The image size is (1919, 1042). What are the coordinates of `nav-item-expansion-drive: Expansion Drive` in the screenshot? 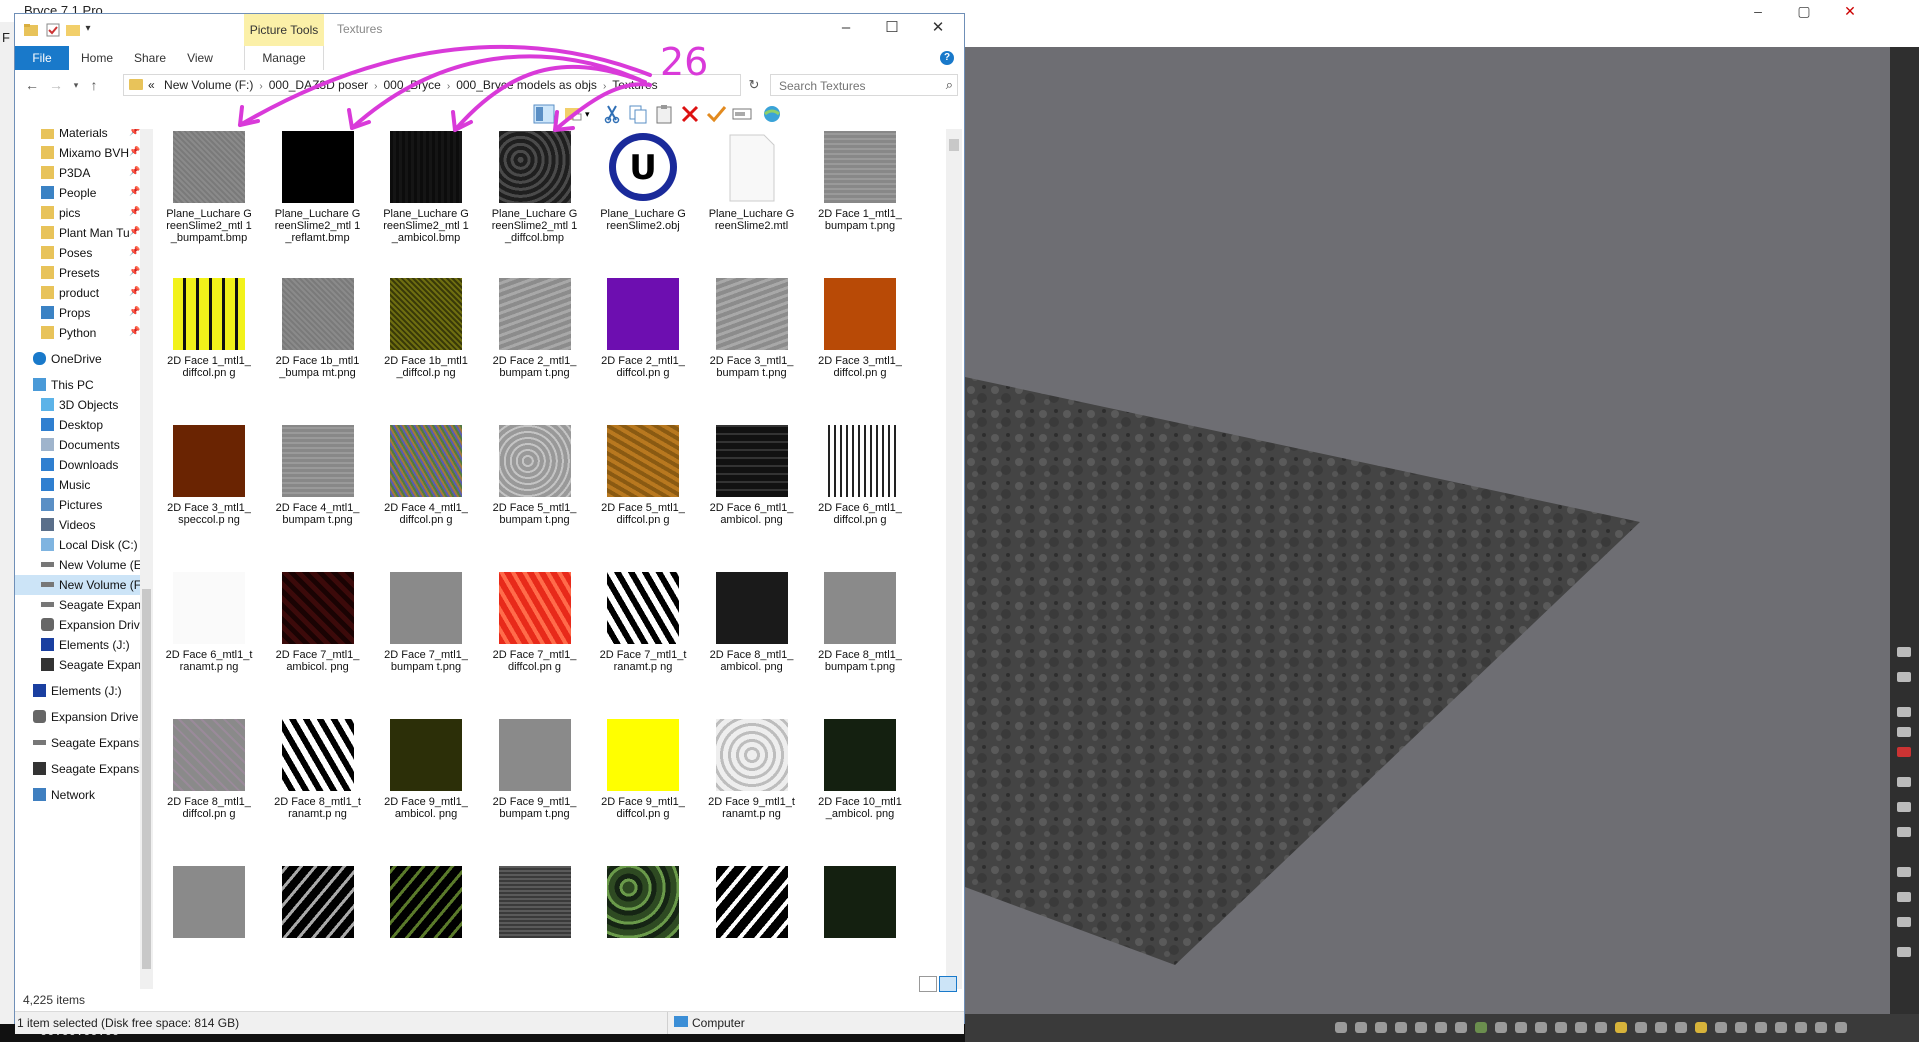 It's located at (77, 625).